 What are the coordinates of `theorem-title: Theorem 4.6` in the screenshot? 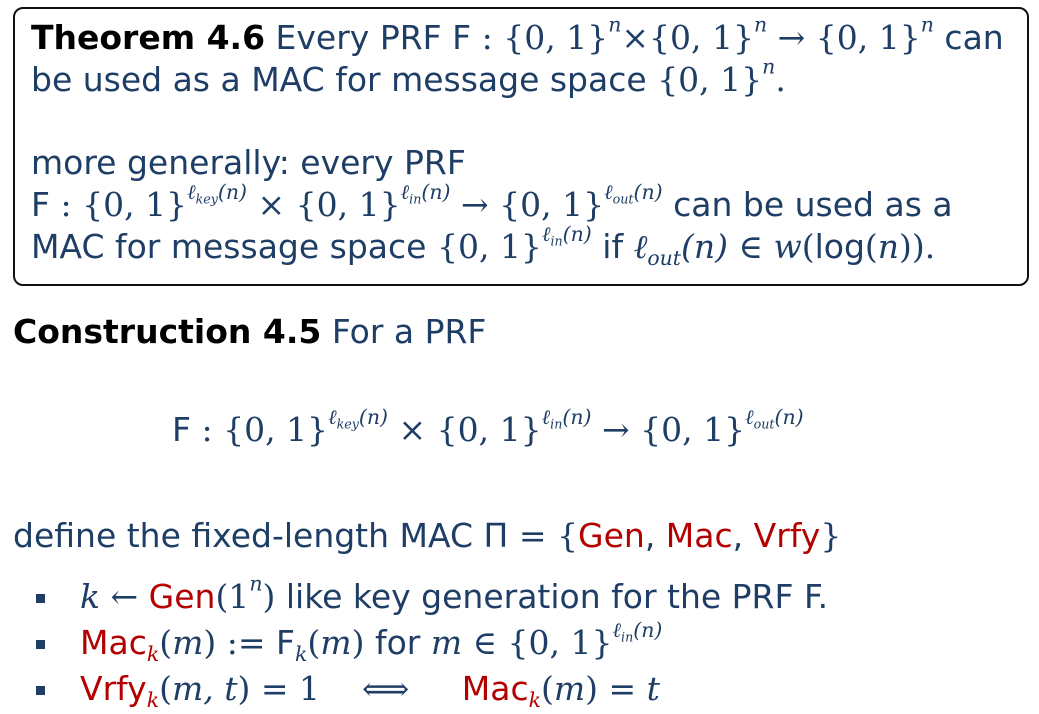 It's located at (148, 37).